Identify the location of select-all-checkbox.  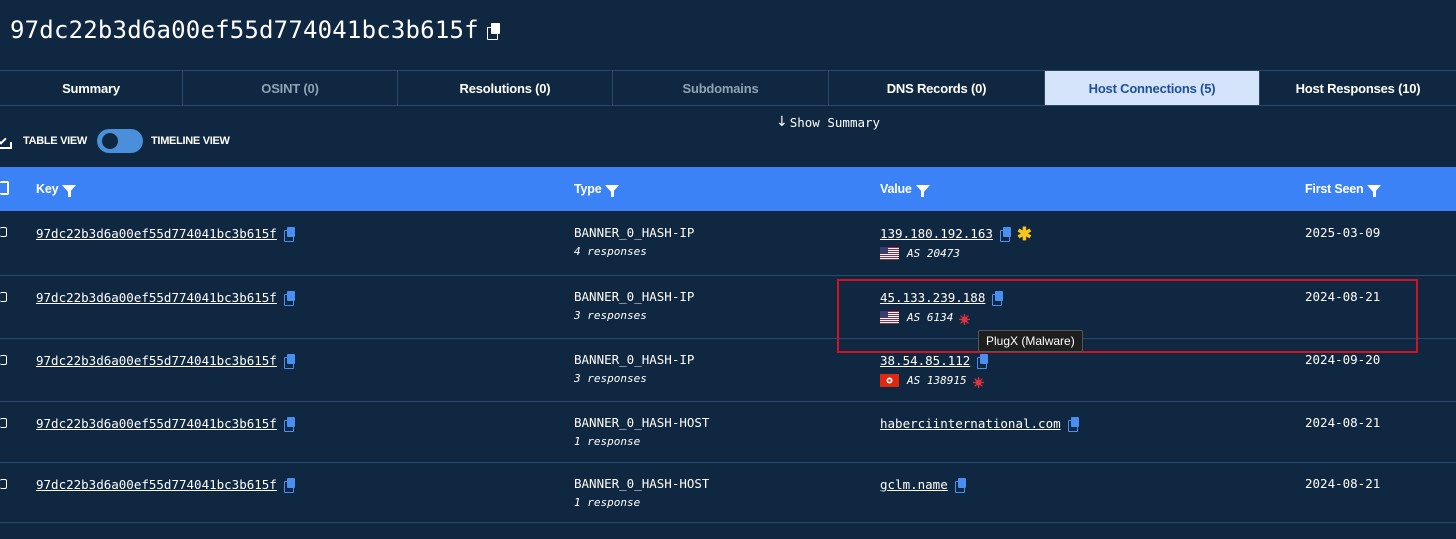
(4, 188).